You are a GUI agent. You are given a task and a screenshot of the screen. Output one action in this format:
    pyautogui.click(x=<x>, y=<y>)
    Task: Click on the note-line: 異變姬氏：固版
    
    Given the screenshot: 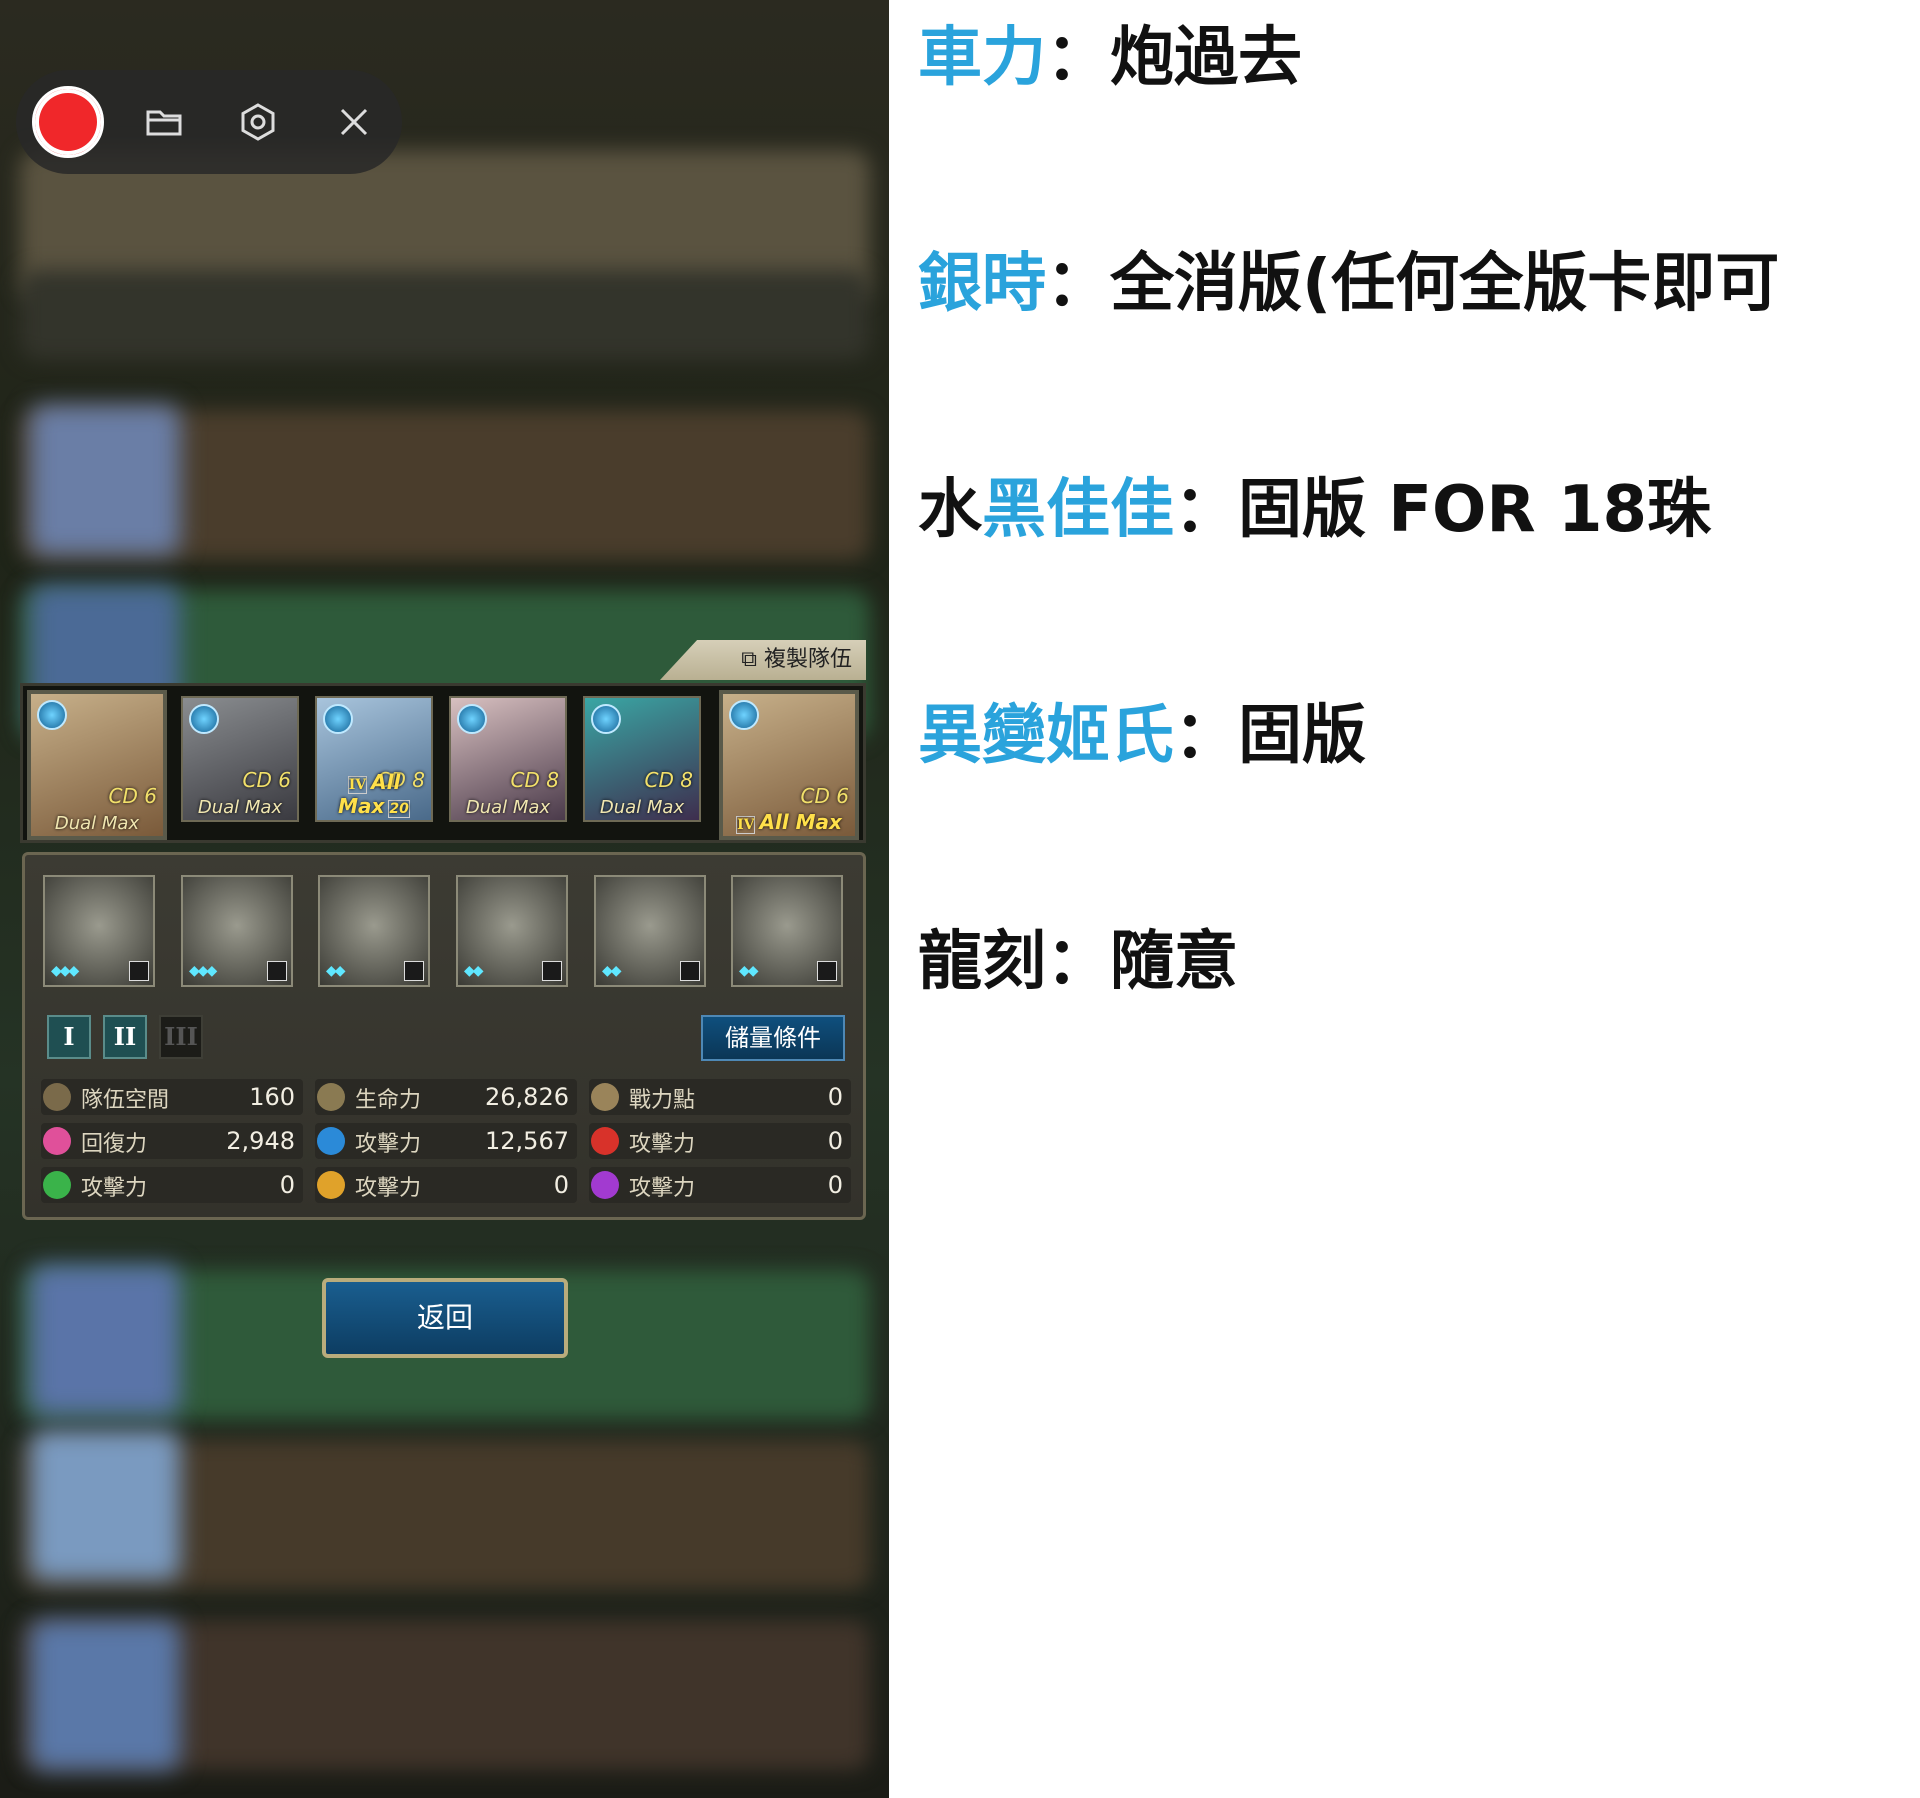 What is the action you would take?
    pyautogui.click(x=1142, y=736)
    